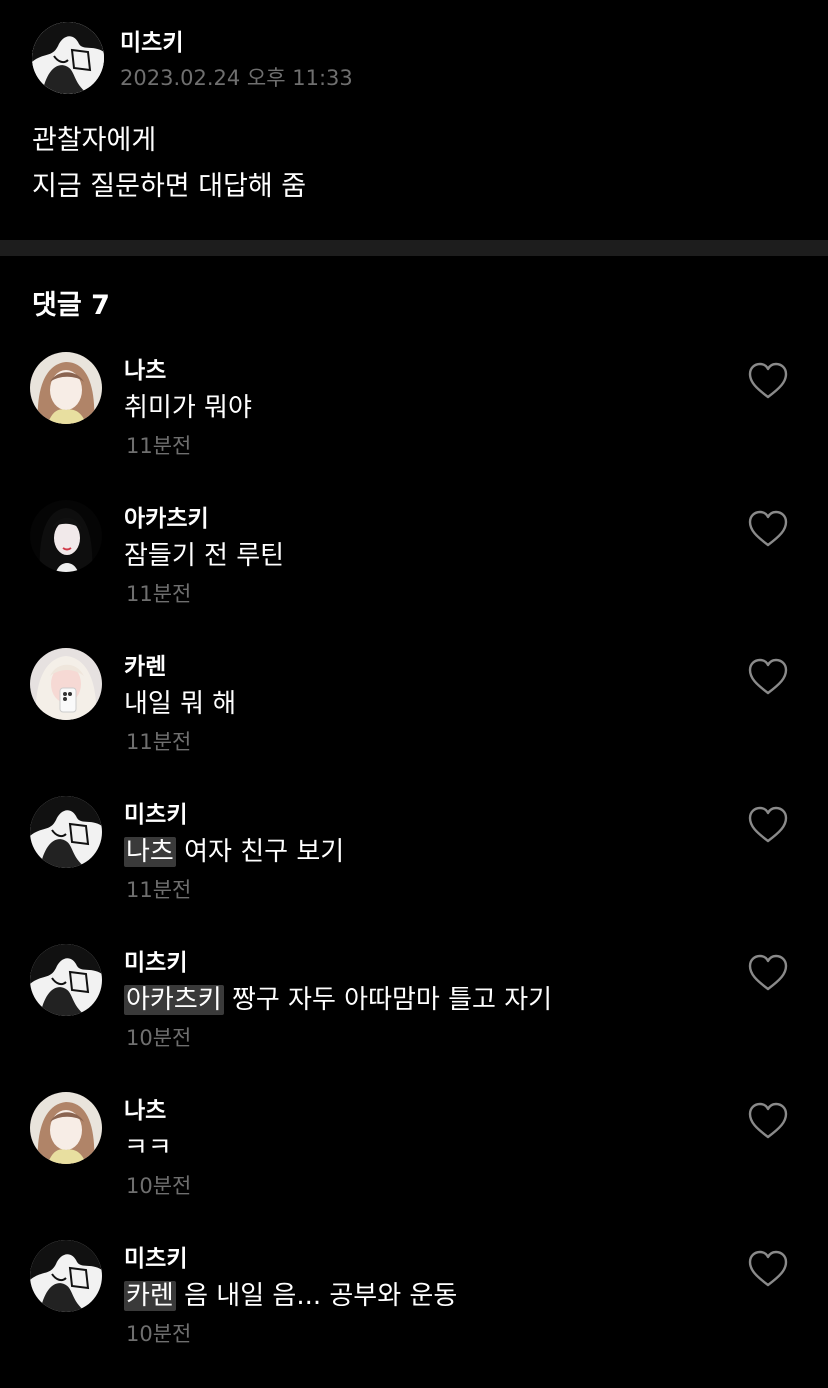 The image size is (828, 1388). I want to click on post-body-line: 관찰자에게, so click(94, 140).